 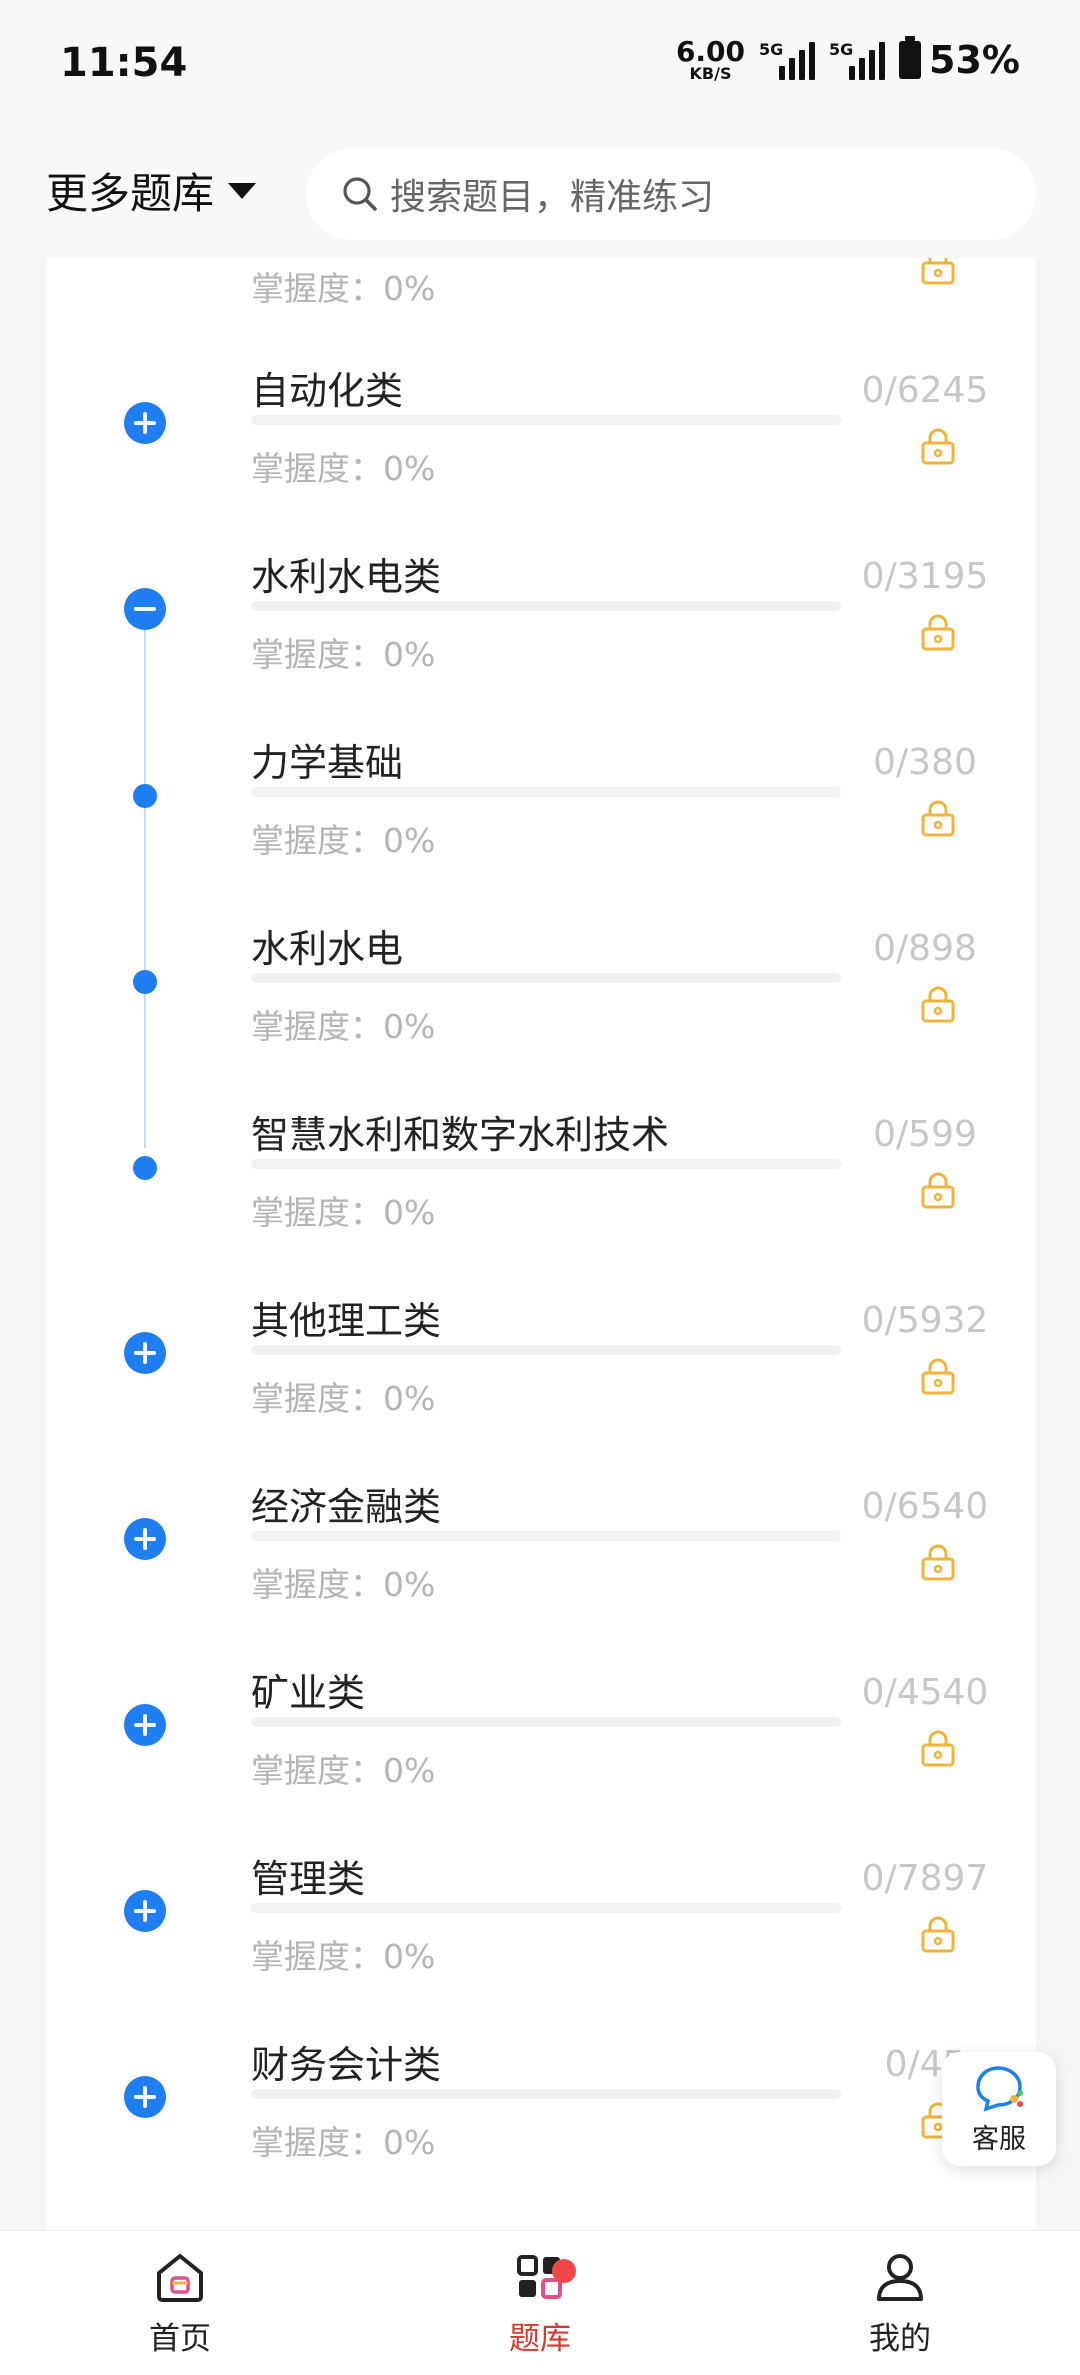 I want to click on chat-bubble-icon, so click(x=999, y=2088).